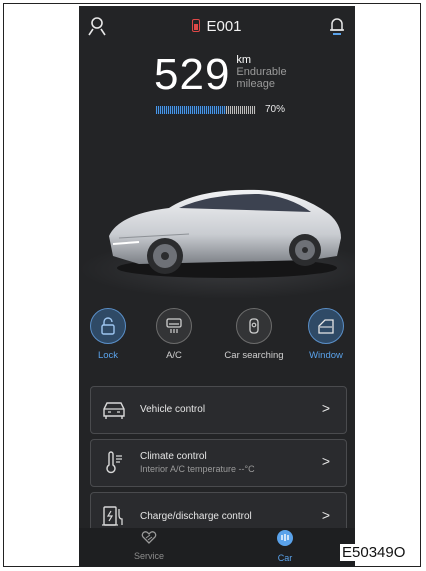 This screenshot has width=426, height=571. Describe the element at coordinates (148, 556) in the screenshot. I see `tab-service-label: Service` at that location.